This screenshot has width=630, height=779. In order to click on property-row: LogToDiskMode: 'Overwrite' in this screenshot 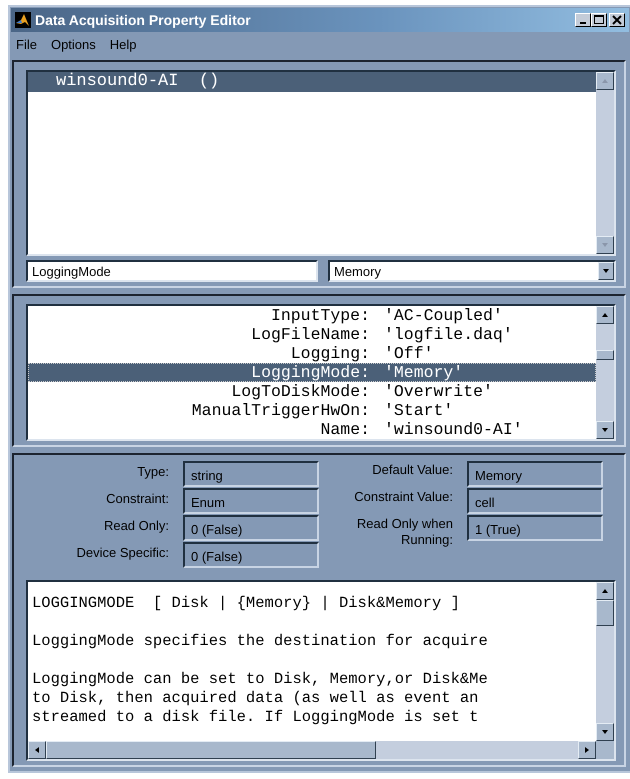, I will do `click(312, 391)`.